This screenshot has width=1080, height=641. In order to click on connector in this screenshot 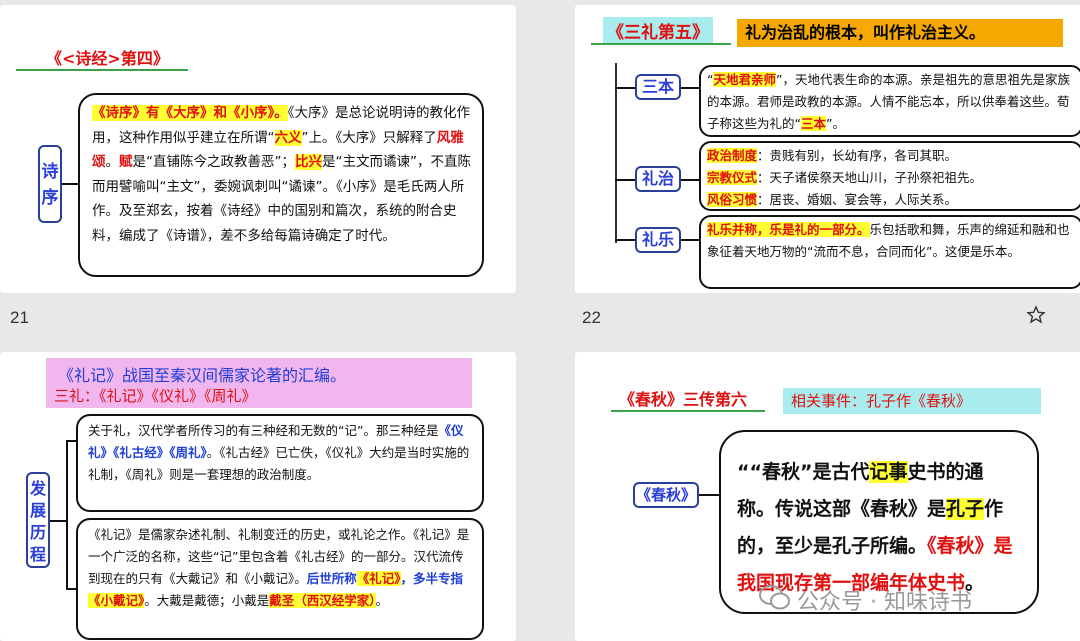, I will do `click(710, 495)`.